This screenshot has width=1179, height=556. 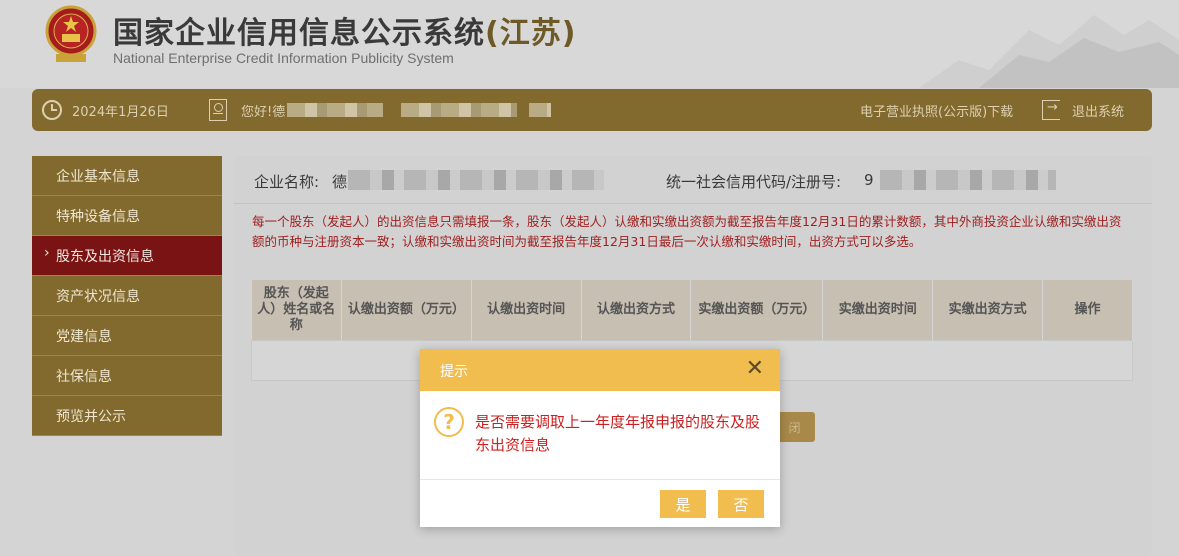 I want to click on dialog-divider, so click(x=600, y=479).